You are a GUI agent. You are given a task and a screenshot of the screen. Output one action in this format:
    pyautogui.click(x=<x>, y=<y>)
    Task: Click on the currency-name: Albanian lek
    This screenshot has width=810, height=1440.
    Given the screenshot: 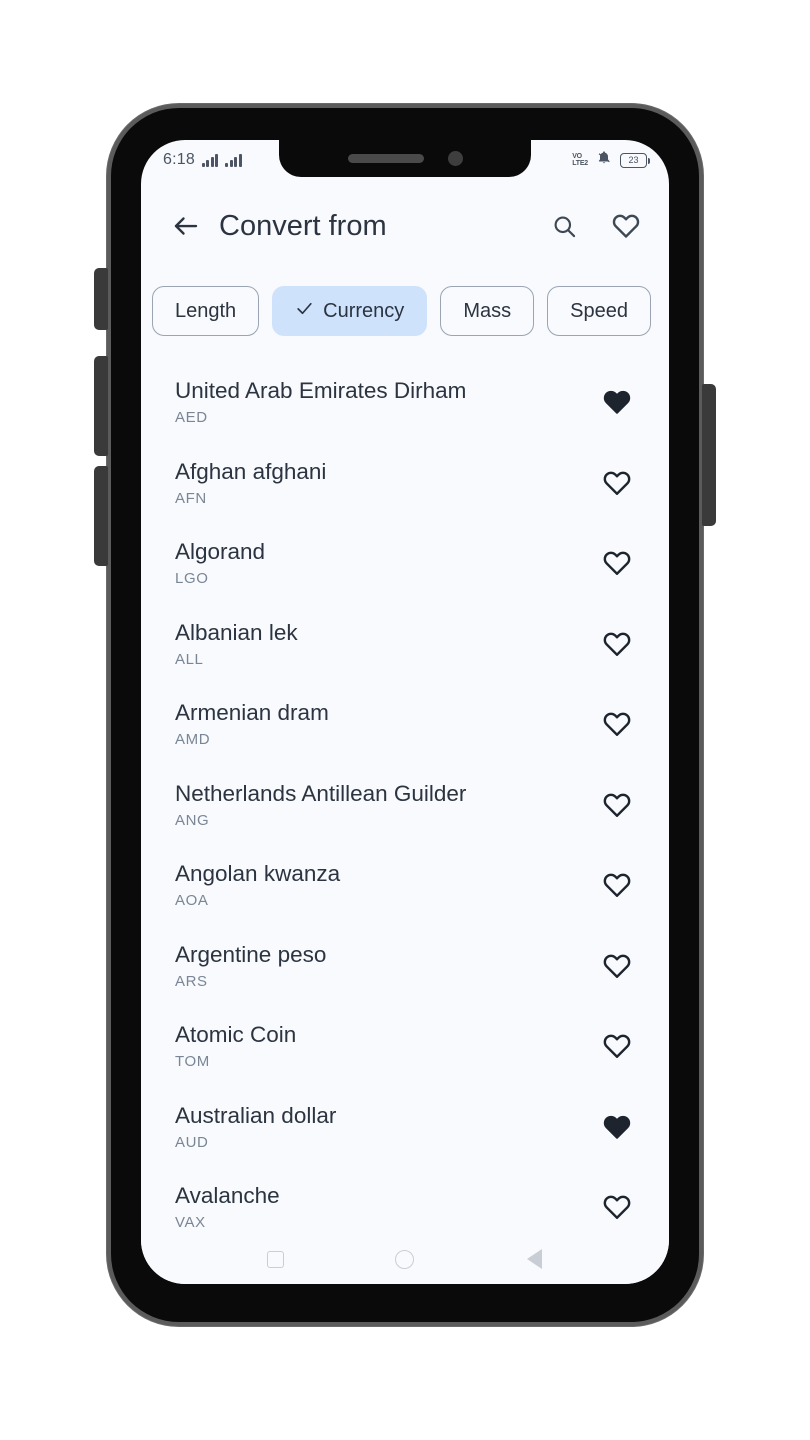 What is the action you would take?
    pyautogui.click(x=236, y=632)
    